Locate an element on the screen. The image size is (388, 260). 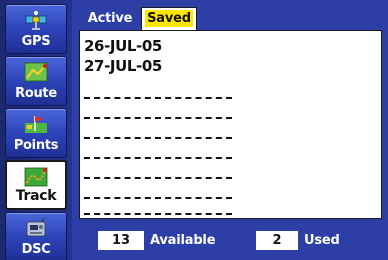
used-label: Used is located at coordinates (322, 240).